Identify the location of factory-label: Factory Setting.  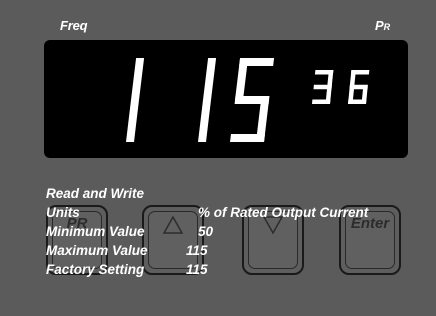
(95, 269).